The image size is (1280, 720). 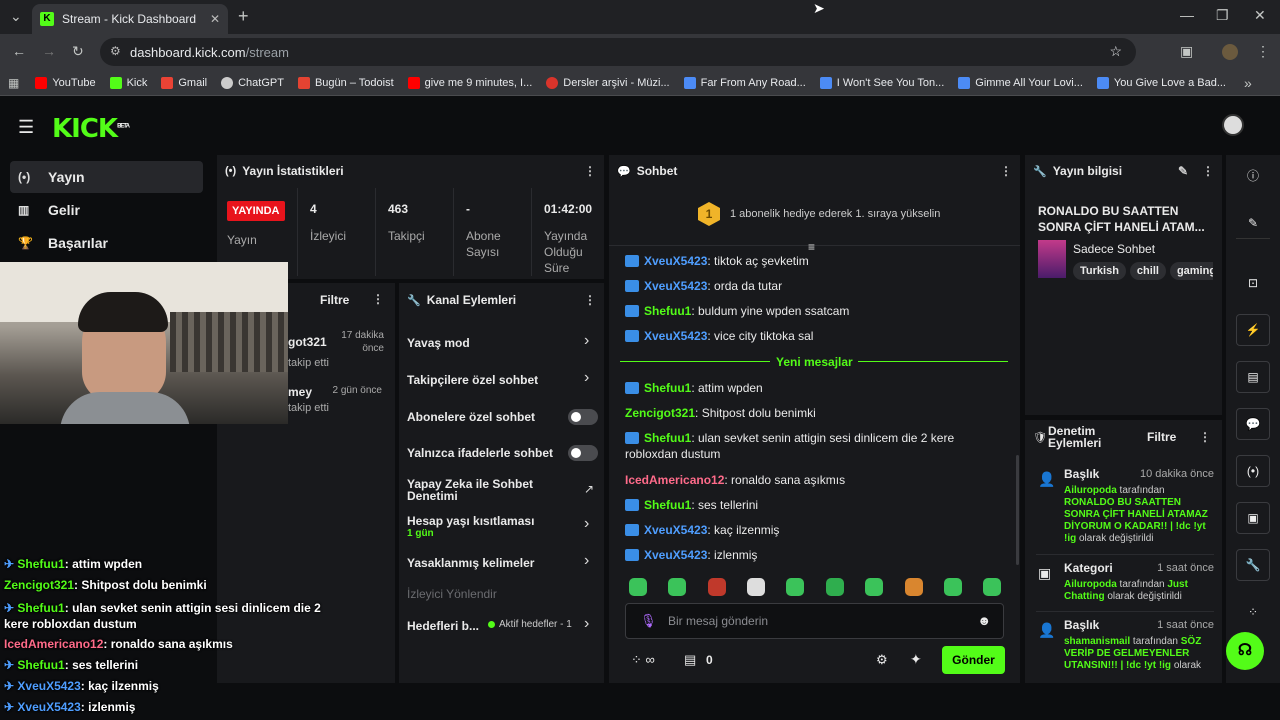 What do you see at coordinates (1099, 271) in the screenshot?
I see `tag: Turkish` at bounding box center [1099, 271].